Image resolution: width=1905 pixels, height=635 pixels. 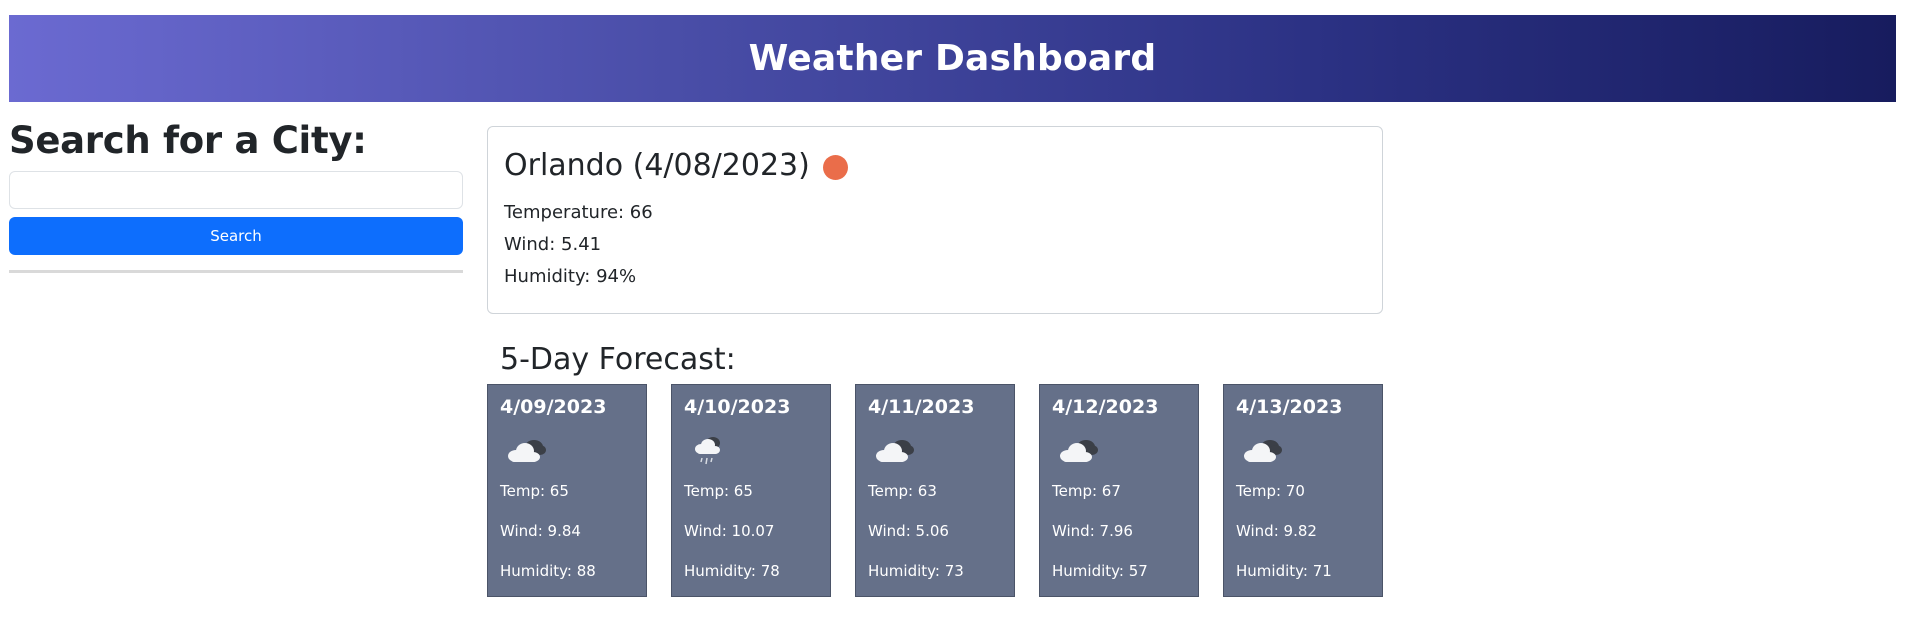 I want to click on forecast-details: Temp: 65 Wind: 9.84 Humidity: 88, so click(x=567, y=531).